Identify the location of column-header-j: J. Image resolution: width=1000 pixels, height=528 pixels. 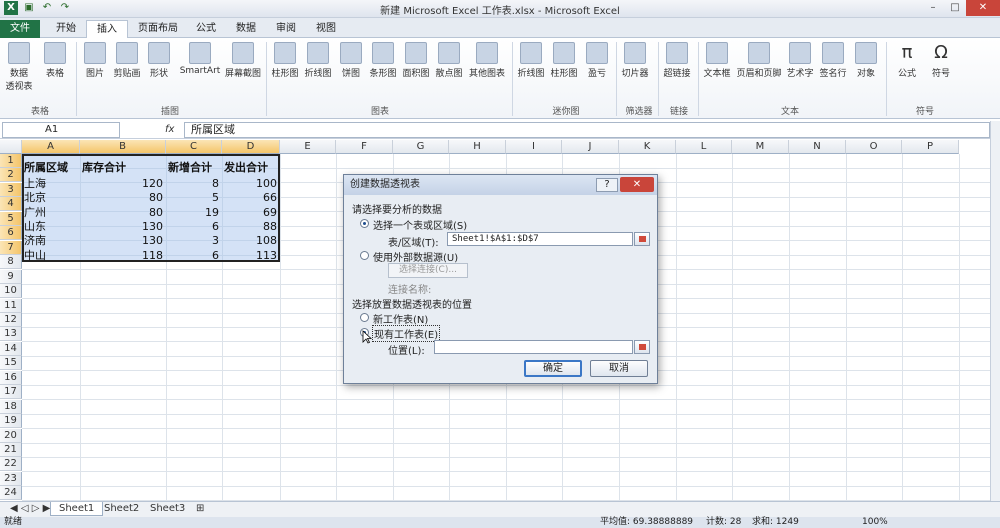
(590, 147).